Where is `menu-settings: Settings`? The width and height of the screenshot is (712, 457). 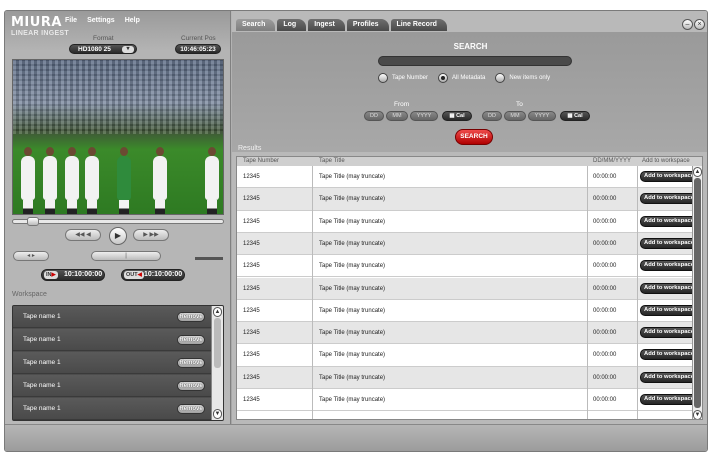
menu-settings: Settings is located at coordinates (101, 20).